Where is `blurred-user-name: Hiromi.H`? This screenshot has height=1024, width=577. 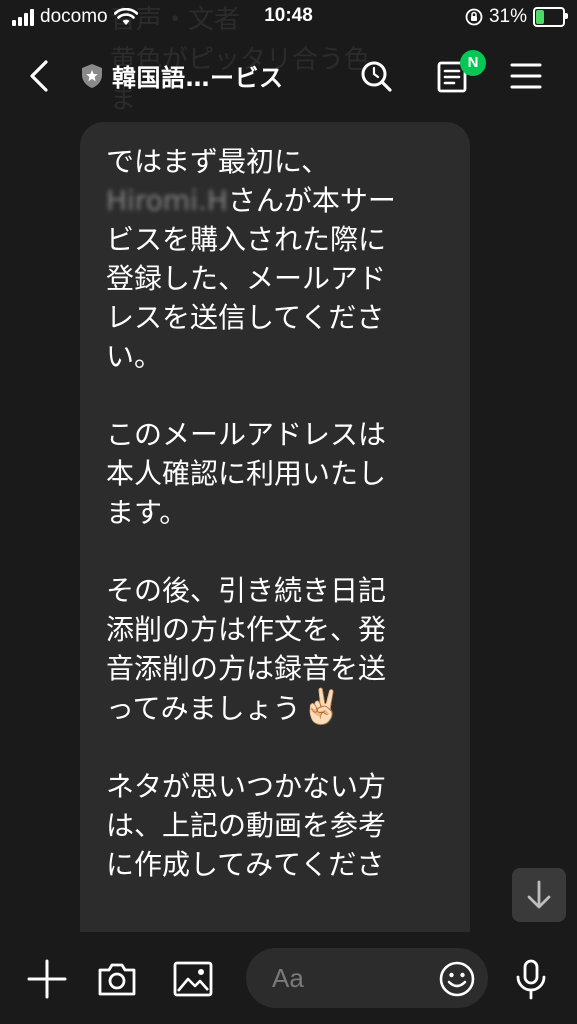
blurred-user-name: Hiromi.H is located at coordinates (167, 200).